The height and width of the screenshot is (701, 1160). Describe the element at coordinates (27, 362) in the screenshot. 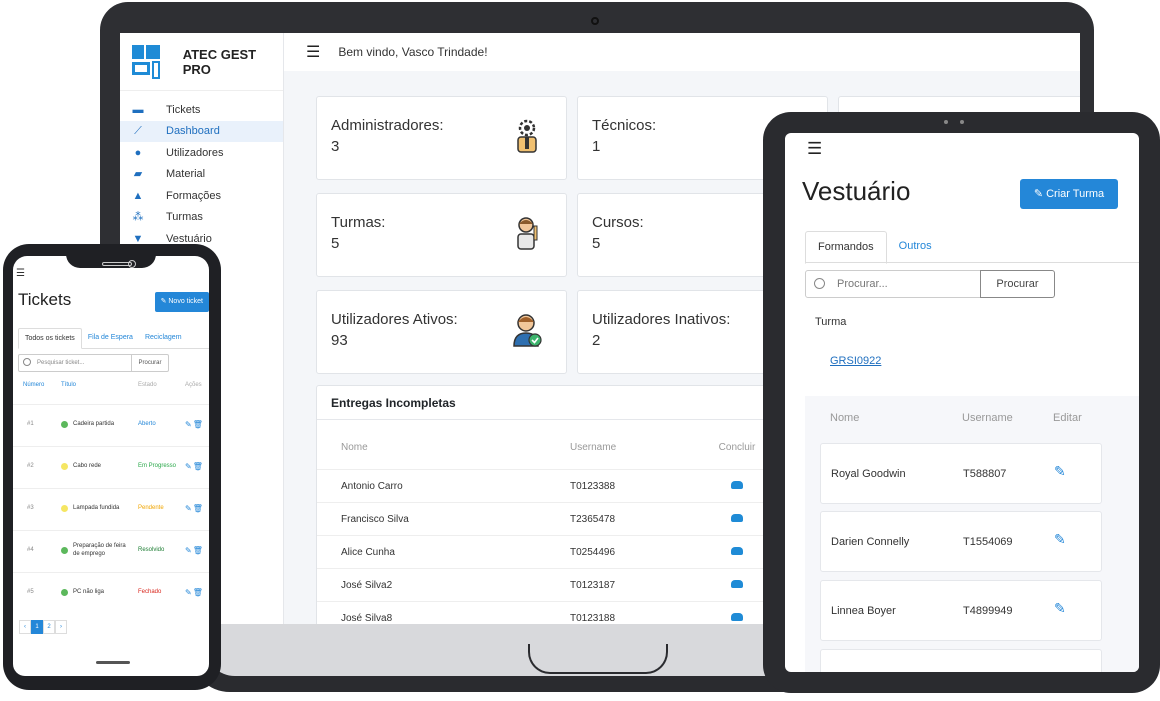

I see `search-icon` at that location.